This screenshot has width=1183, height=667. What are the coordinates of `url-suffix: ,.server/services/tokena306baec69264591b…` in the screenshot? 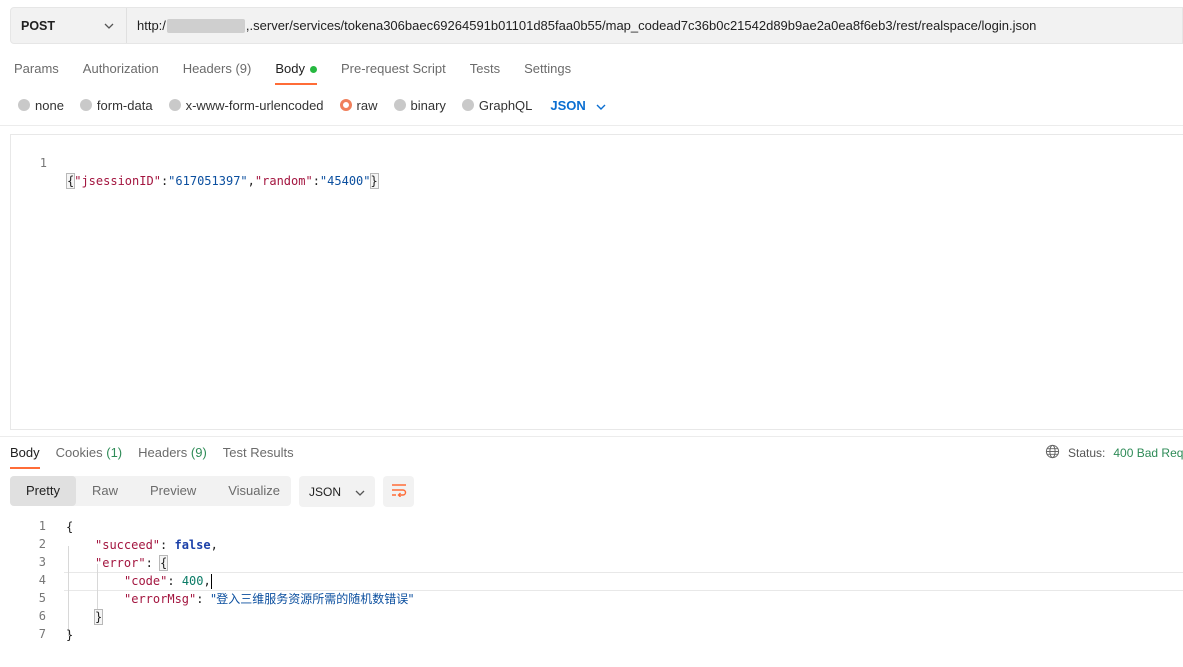 It's located at (641, 25).